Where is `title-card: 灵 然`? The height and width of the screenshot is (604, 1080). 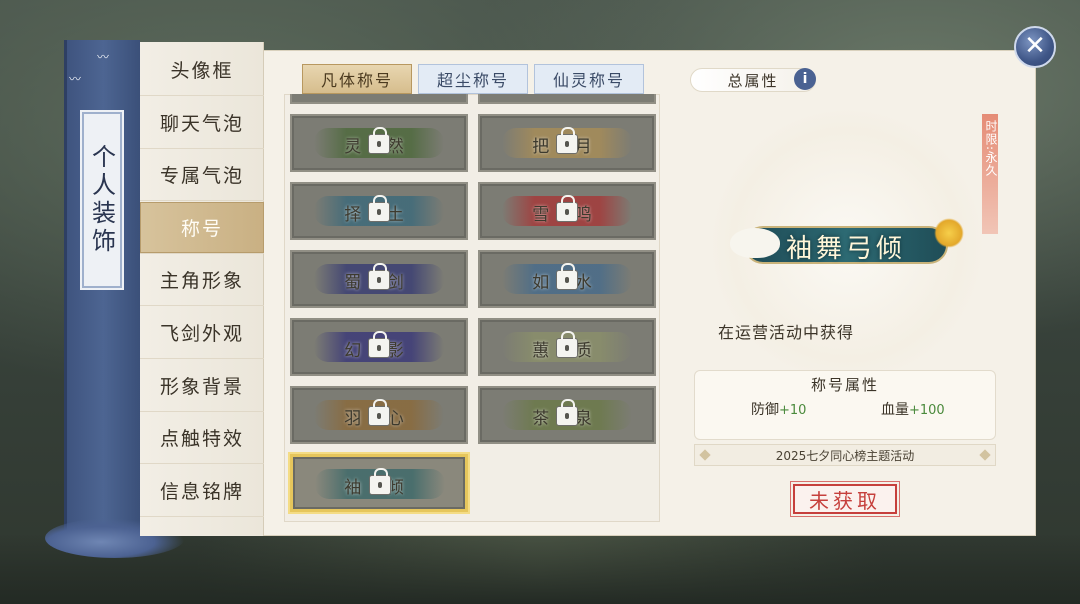
title-card: 灵 然 is located at coordinates (379, 143).